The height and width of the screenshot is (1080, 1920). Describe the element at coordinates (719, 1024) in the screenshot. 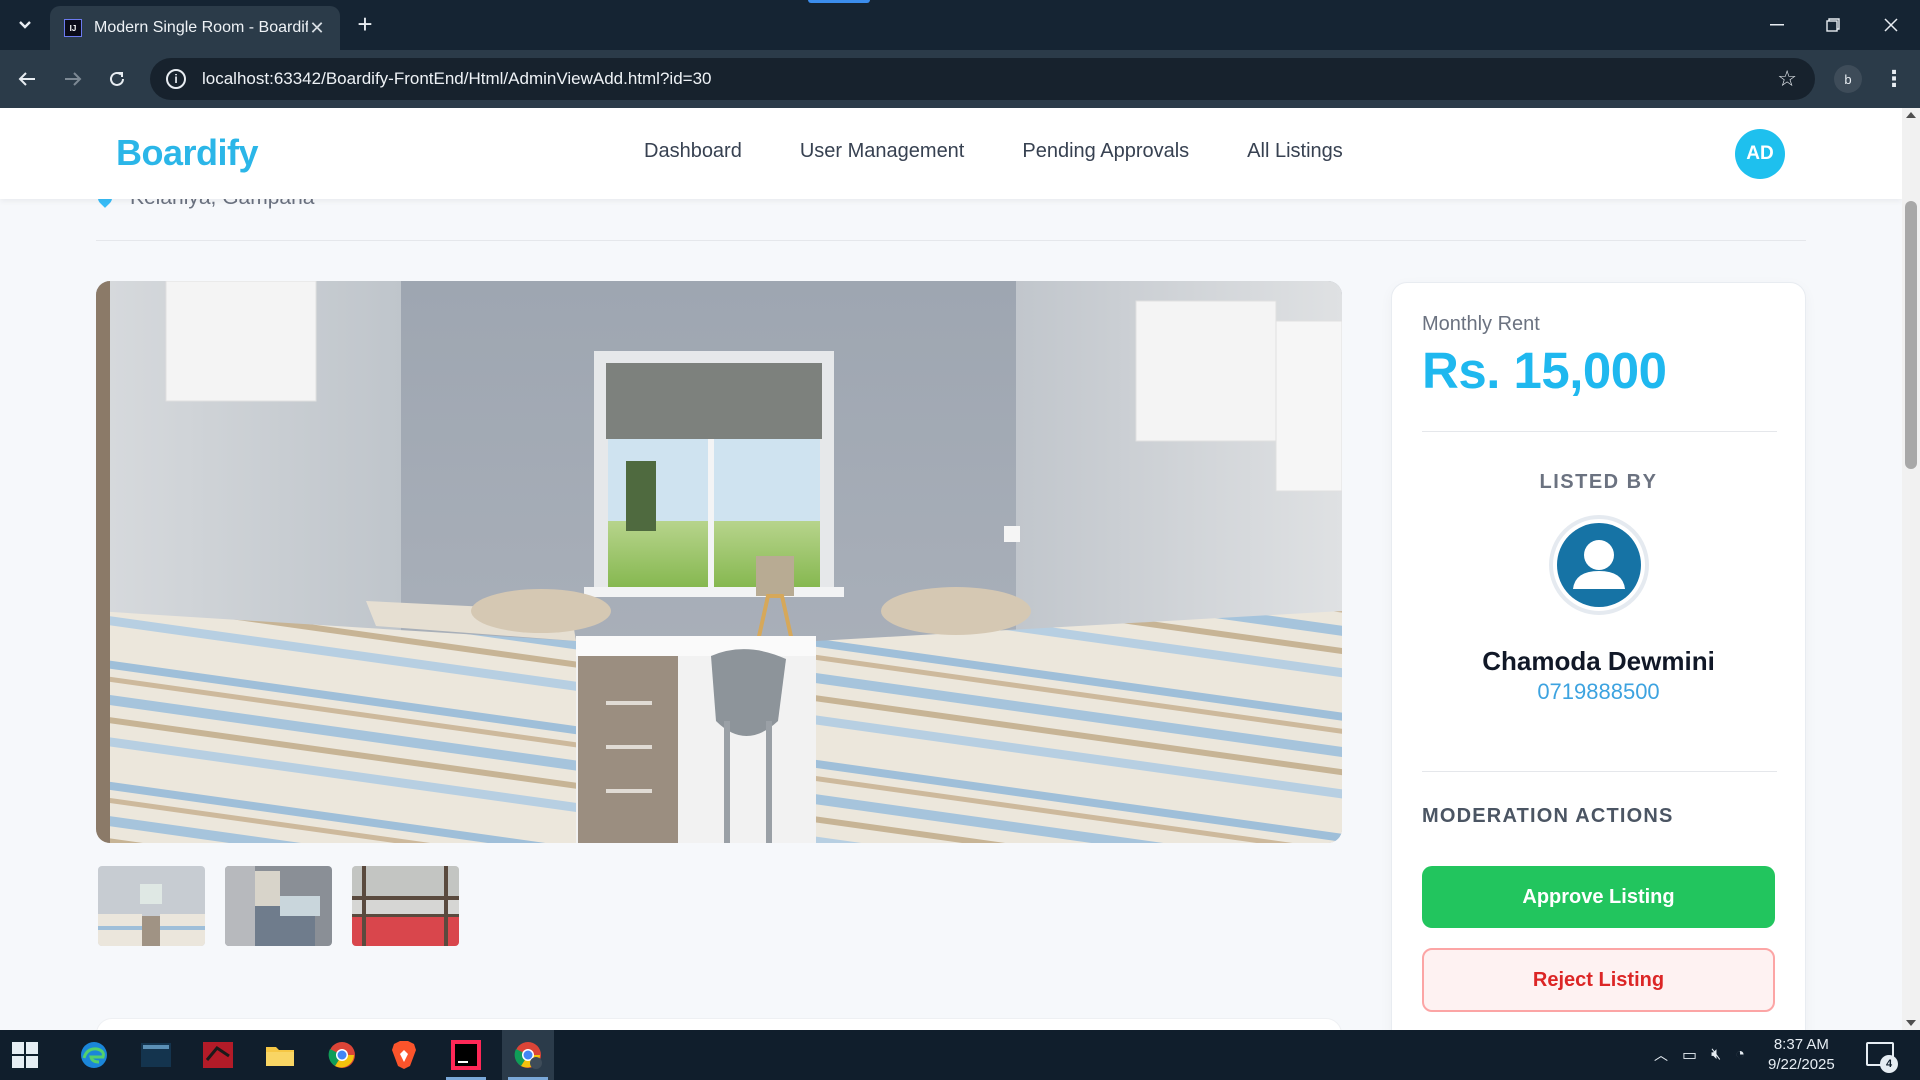

I see `details-card-top` at that location.